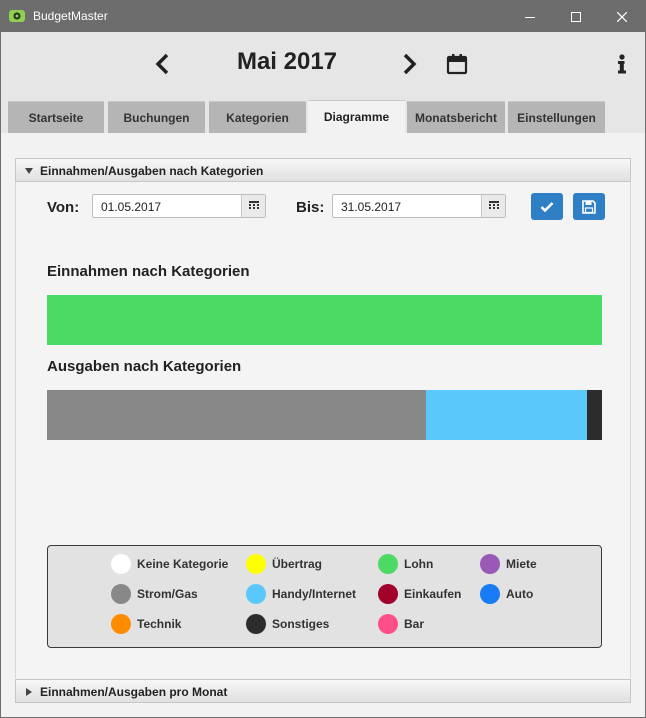 This screenshot has height=718, width=646. What do you see at coordinates (419, 564) in the screenshot?
I see `legend-label: Lohn` at bounding box center [419, 564].